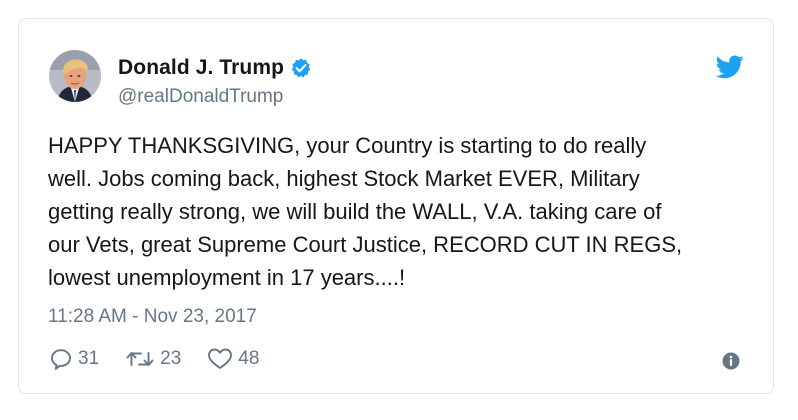  Describe the element at coordinates (61, 359) in the screenshot. I see `reply-icon` at that location.